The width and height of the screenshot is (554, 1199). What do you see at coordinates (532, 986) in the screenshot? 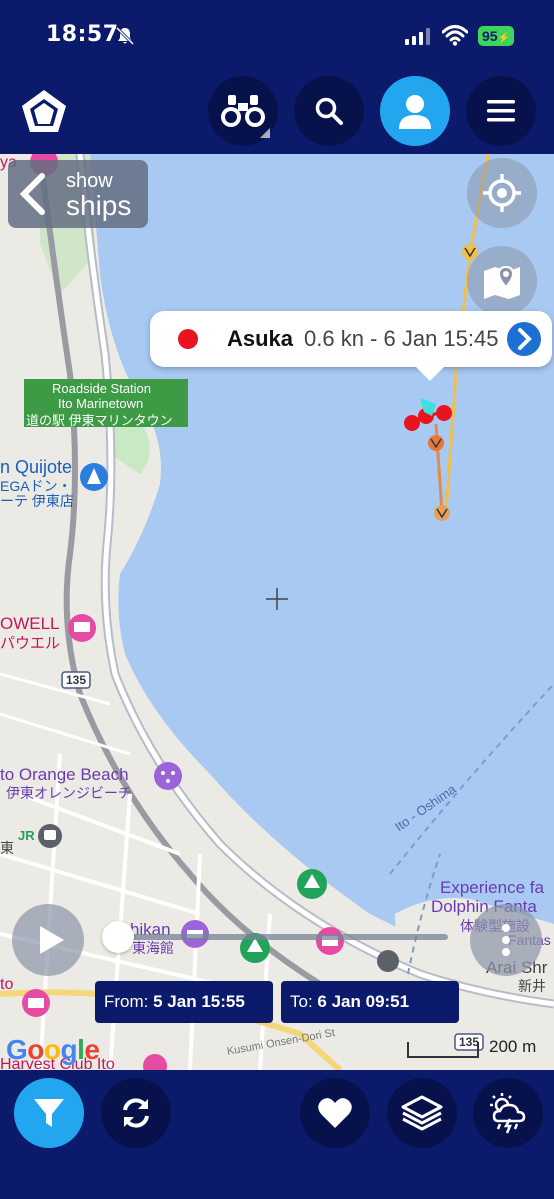
I see `map-label-arai-2: 新井` at bounding box center [532, 986].